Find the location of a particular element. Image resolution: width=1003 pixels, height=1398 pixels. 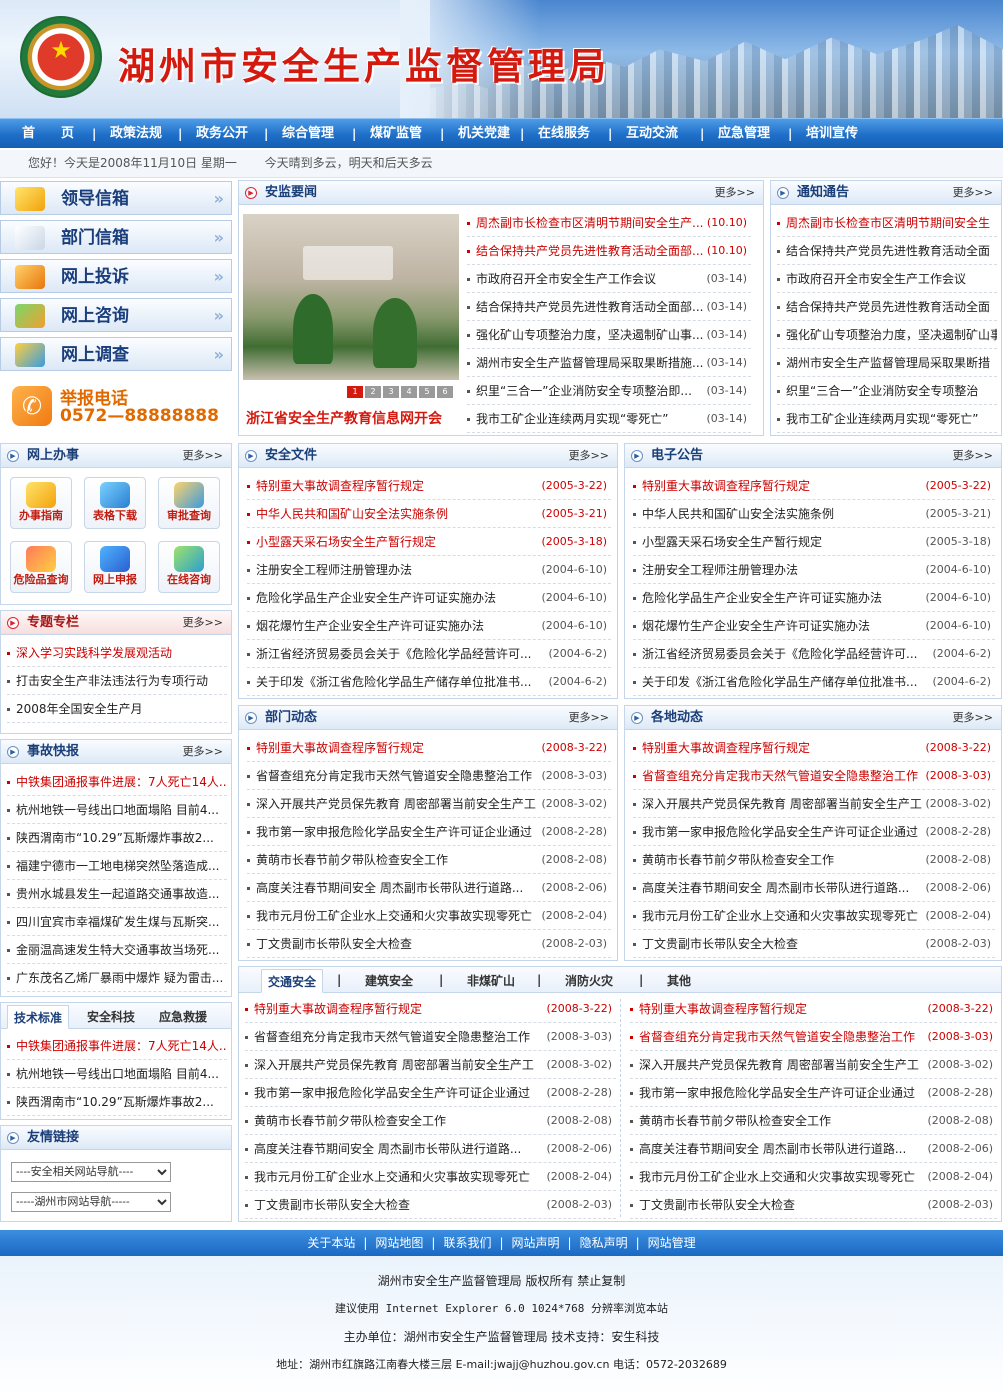

nav-item-0: 首 页 is located at coordinates (48, 134).